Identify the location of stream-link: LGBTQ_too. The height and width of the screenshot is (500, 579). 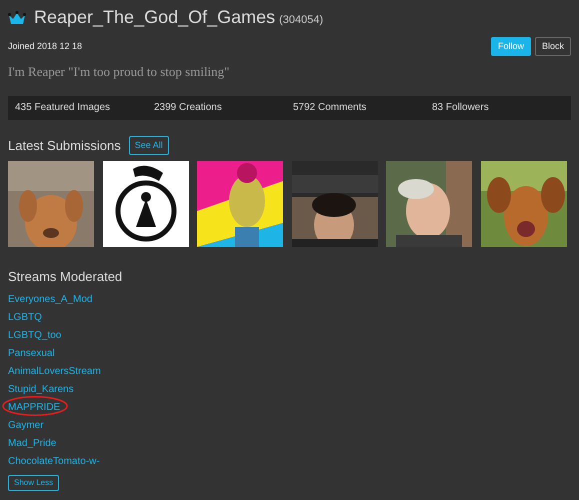
(35, 335).